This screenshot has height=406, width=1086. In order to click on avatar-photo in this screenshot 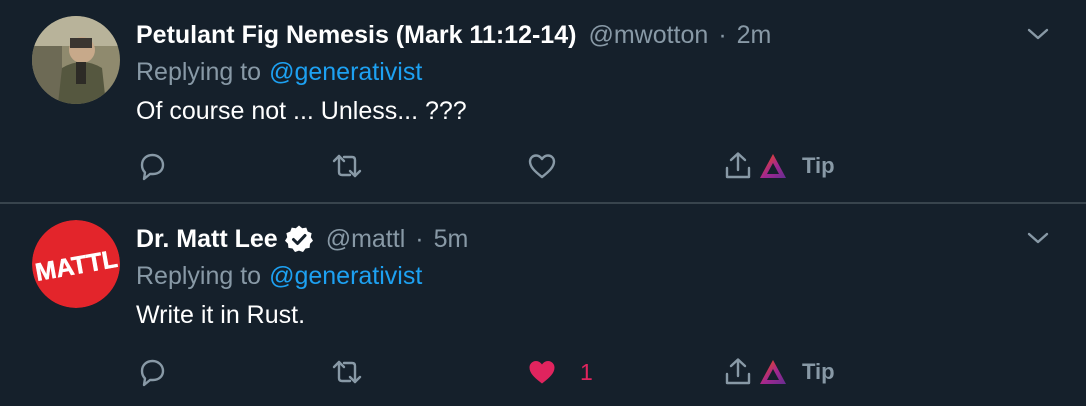, I will do `click(76, 60)`.